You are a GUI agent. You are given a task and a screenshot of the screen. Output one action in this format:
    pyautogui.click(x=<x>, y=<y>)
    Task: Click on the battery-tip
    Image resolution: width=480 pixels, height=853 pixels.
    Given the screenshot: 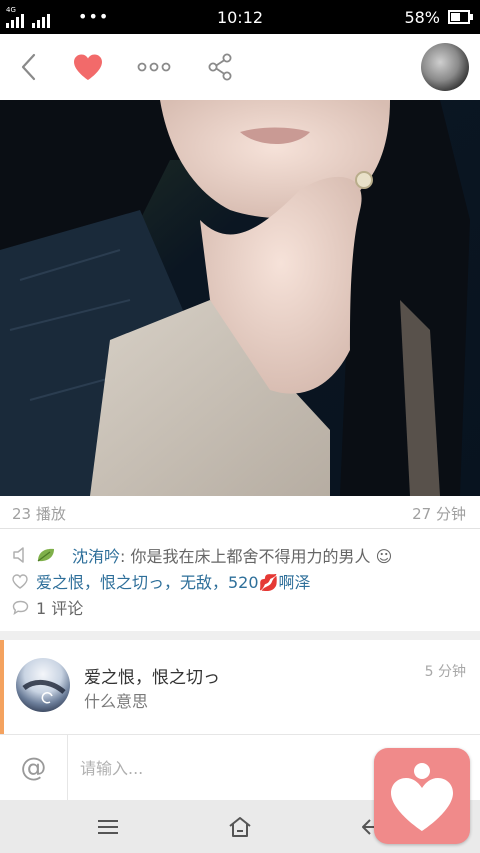 What is the action you would take?
    pyautogui.click(x=471, y=17)
    